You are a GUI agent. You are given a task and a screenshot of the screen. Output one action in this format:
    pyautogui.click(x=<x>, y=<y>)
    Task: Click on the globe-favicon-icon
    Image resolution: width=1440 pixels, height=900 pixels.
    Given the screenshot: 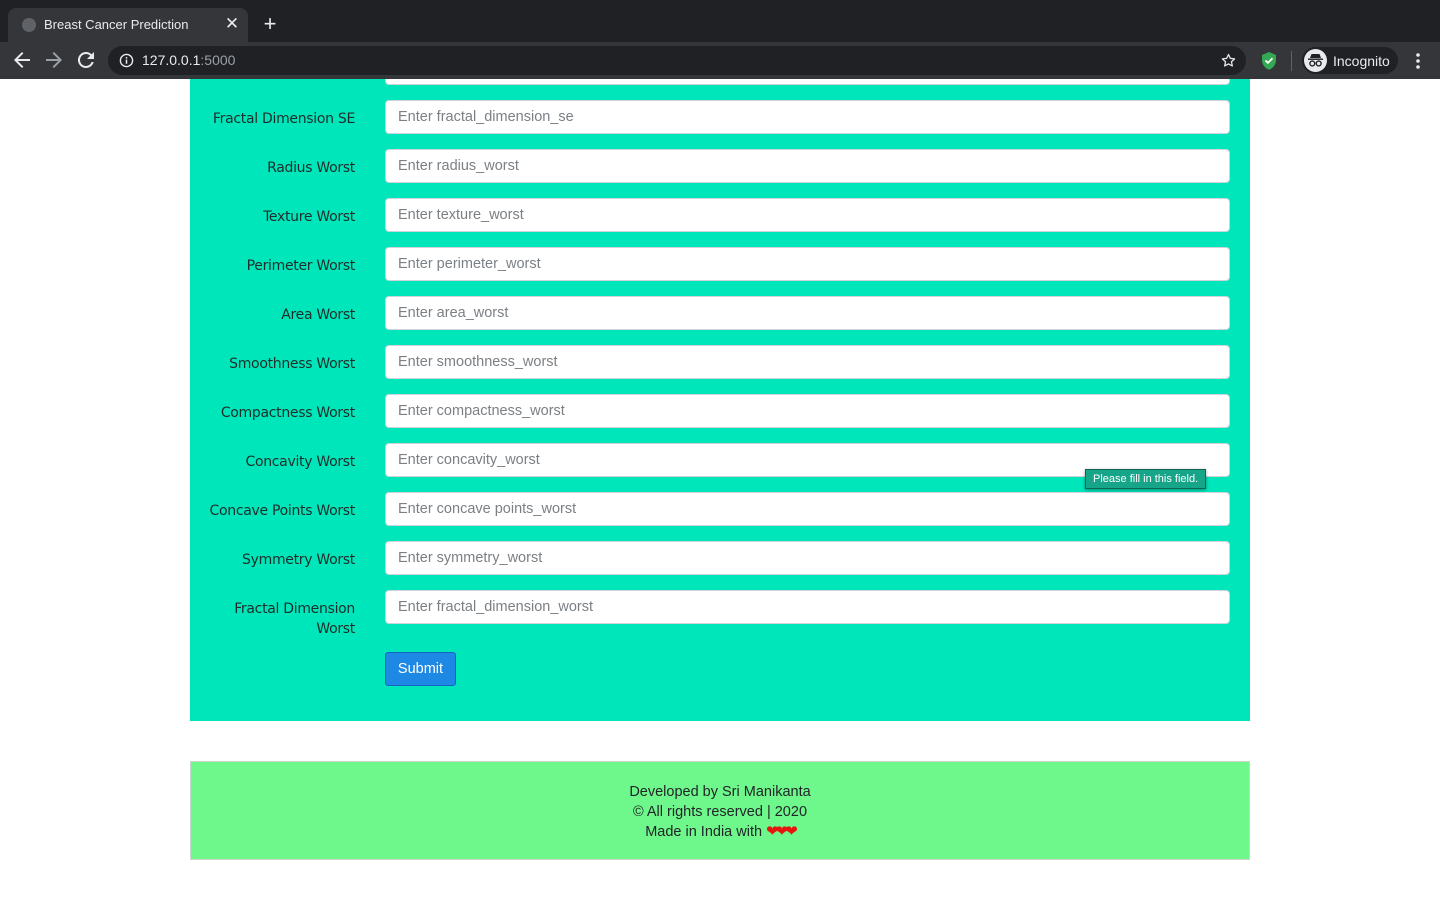 What is the action you would take?
    pyautogui.click(x=29, y=25)
    